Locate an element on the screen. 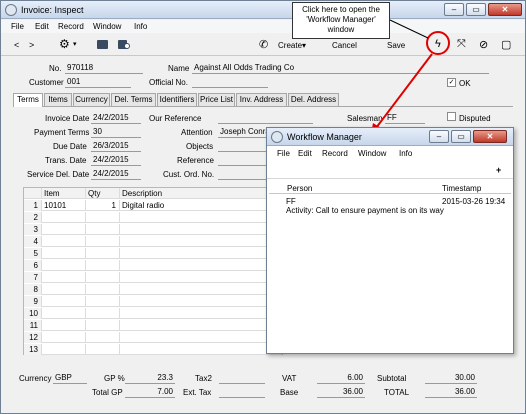  table-row: 8 is located at coordinates (153, 289).